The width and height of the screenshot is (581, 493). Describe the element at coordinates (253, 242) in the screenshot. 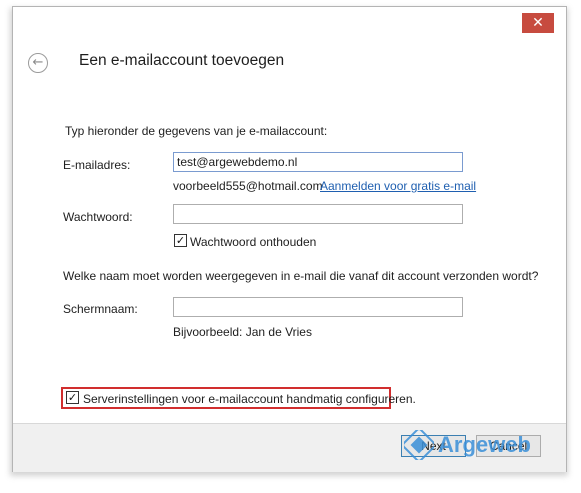

I see `remember-password-label: Wachtwoord onthouden` at that location.